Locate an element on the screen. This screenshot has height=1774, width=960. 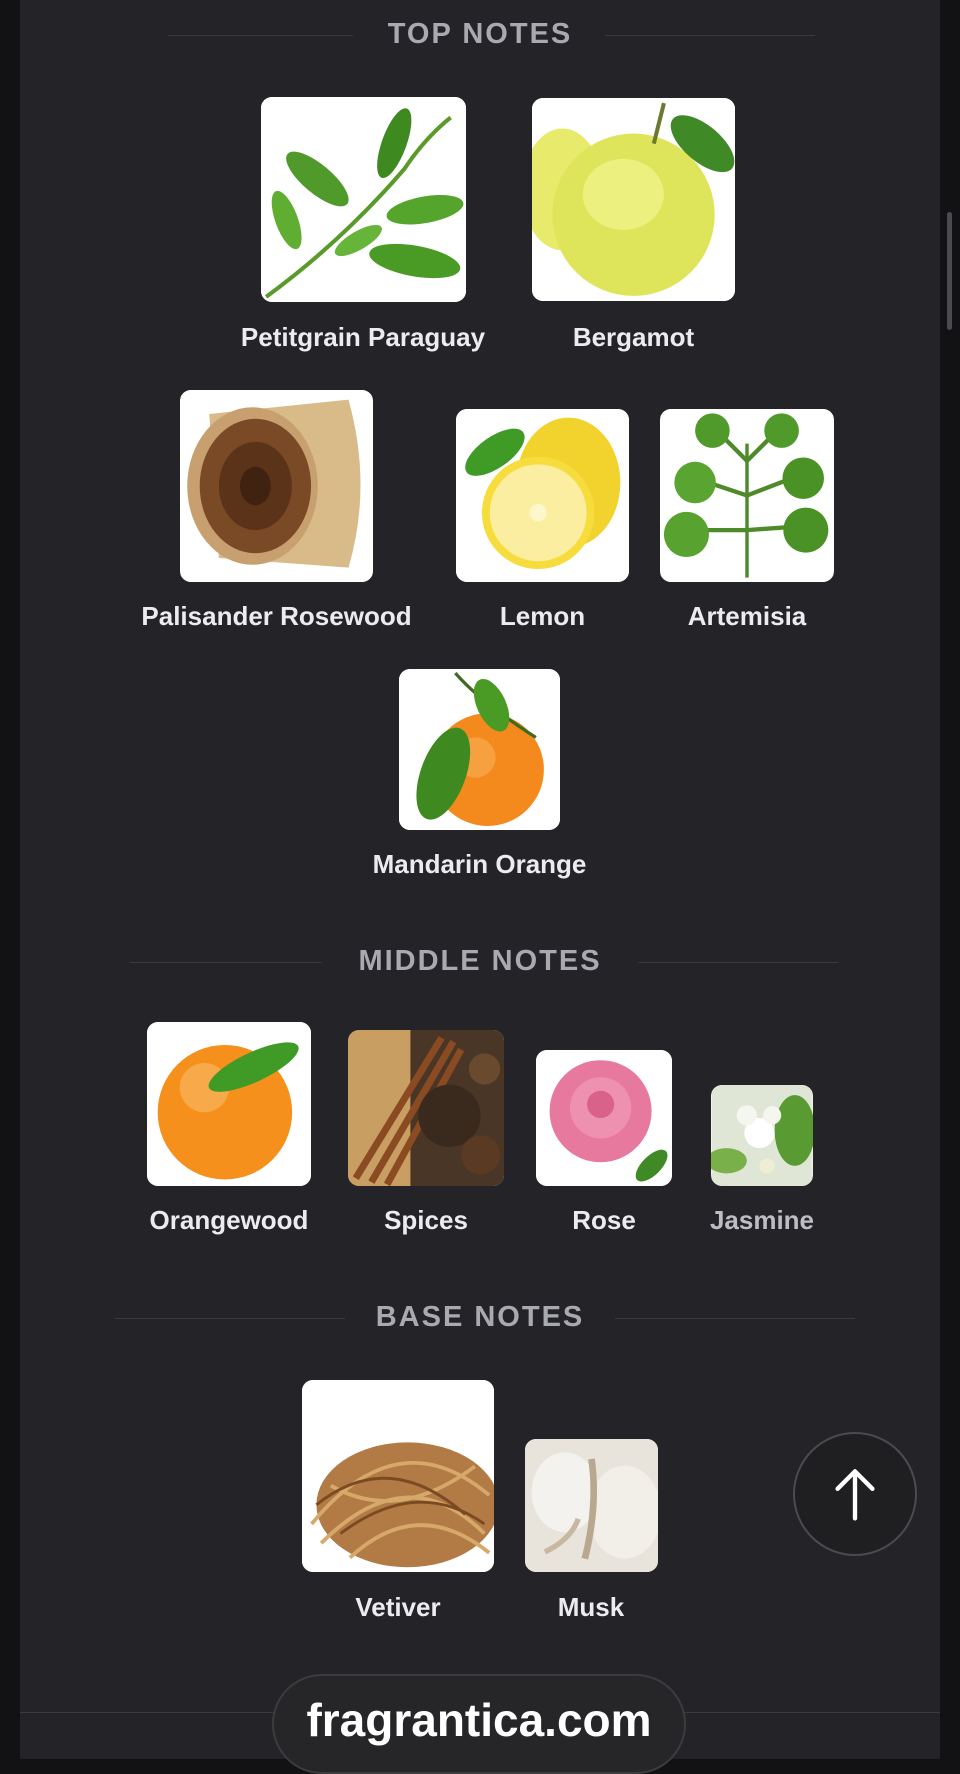
petitgrain-leaf-image is located at coordinates (363, 199).